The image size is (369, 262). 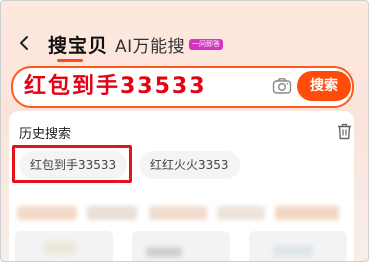 I want to click on camera-icon, so click(x=282, y=86).